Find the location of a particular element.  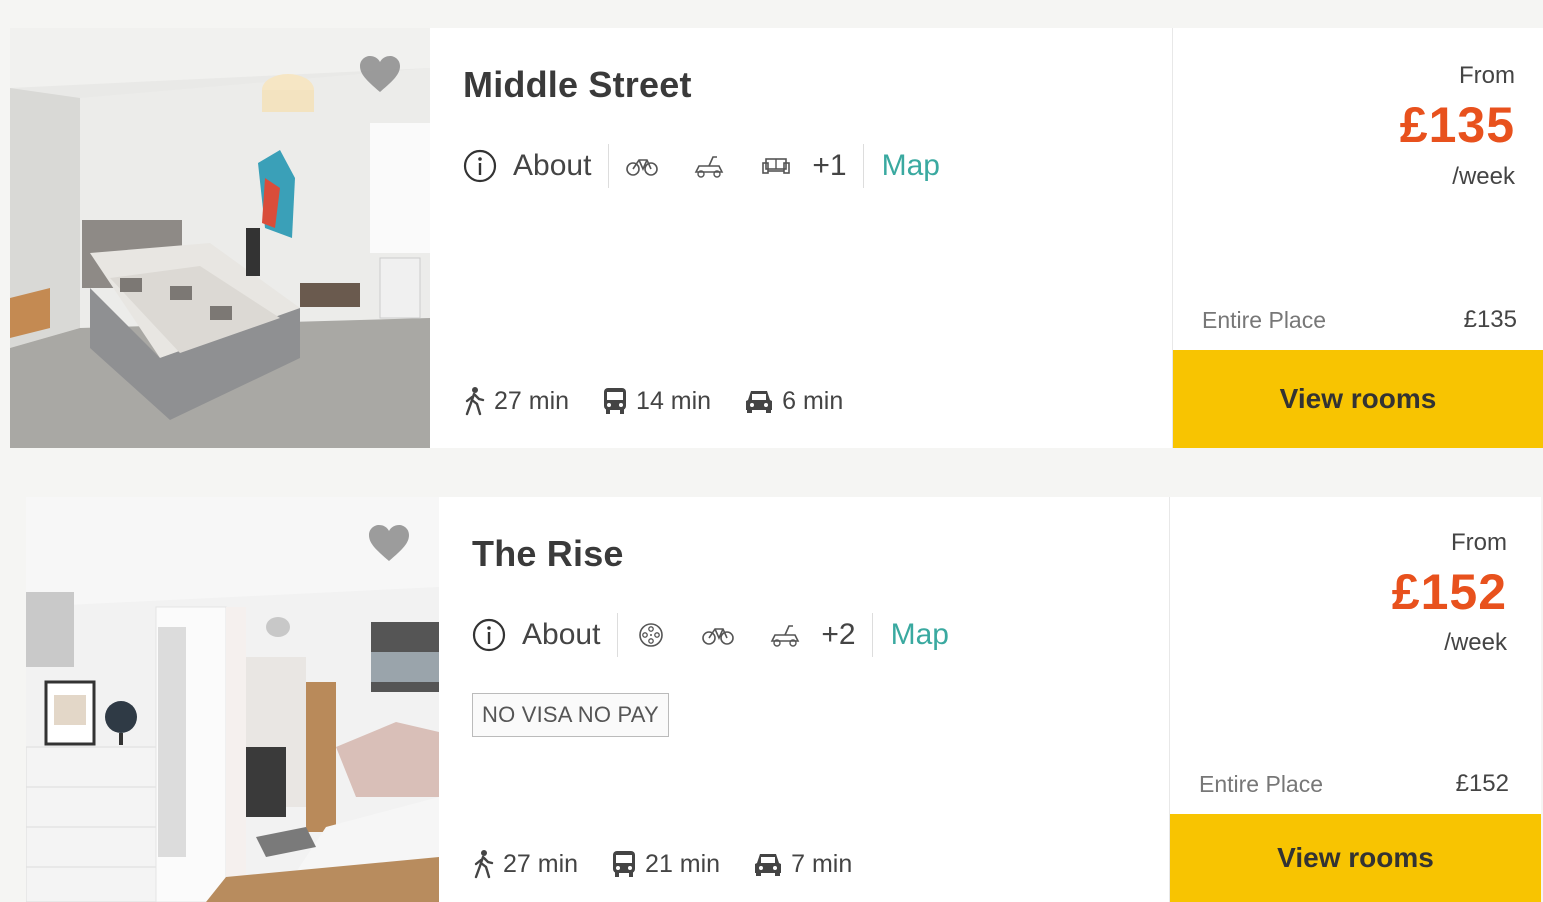

bus-time-text: 14 min is located at coordinates (674, 400).